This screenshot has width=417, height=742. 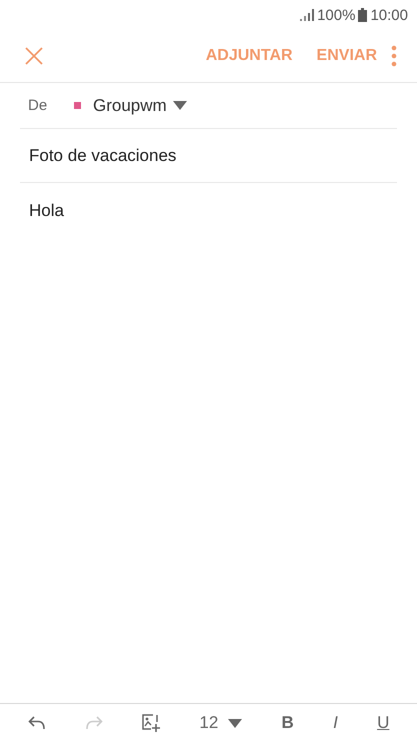 I want to click on battery-percentage: 100%, so click(x=336, y=15).